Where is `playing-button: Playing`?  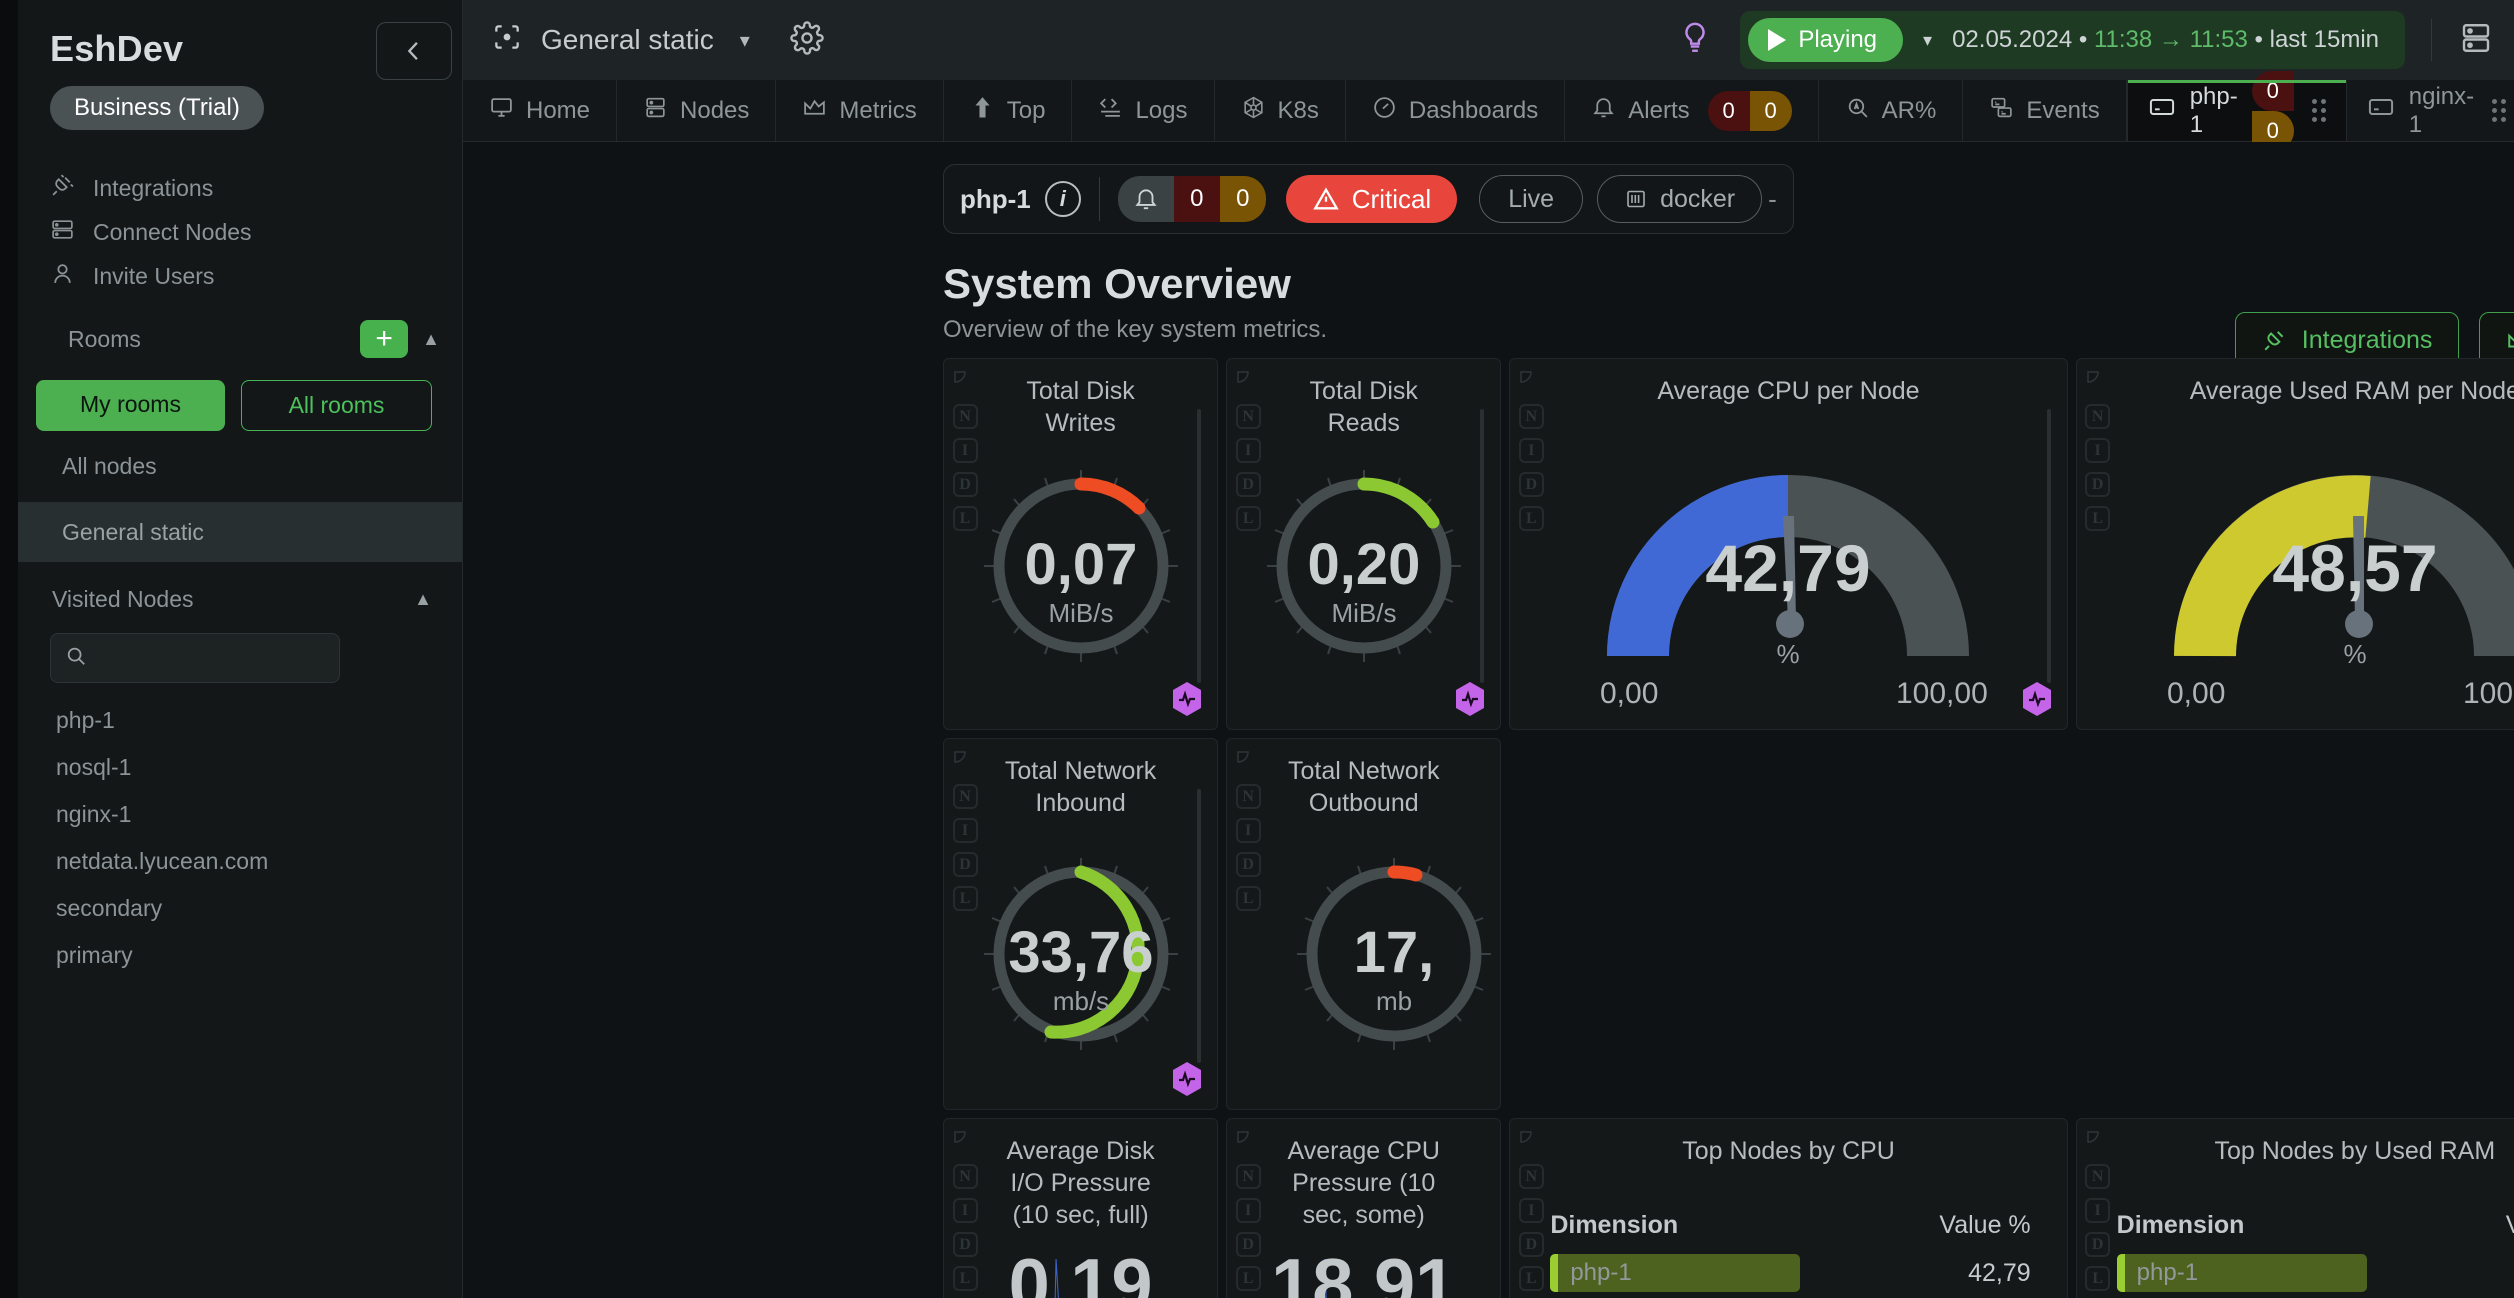
playing-button: Playing is located at coordinates (1826, 40).